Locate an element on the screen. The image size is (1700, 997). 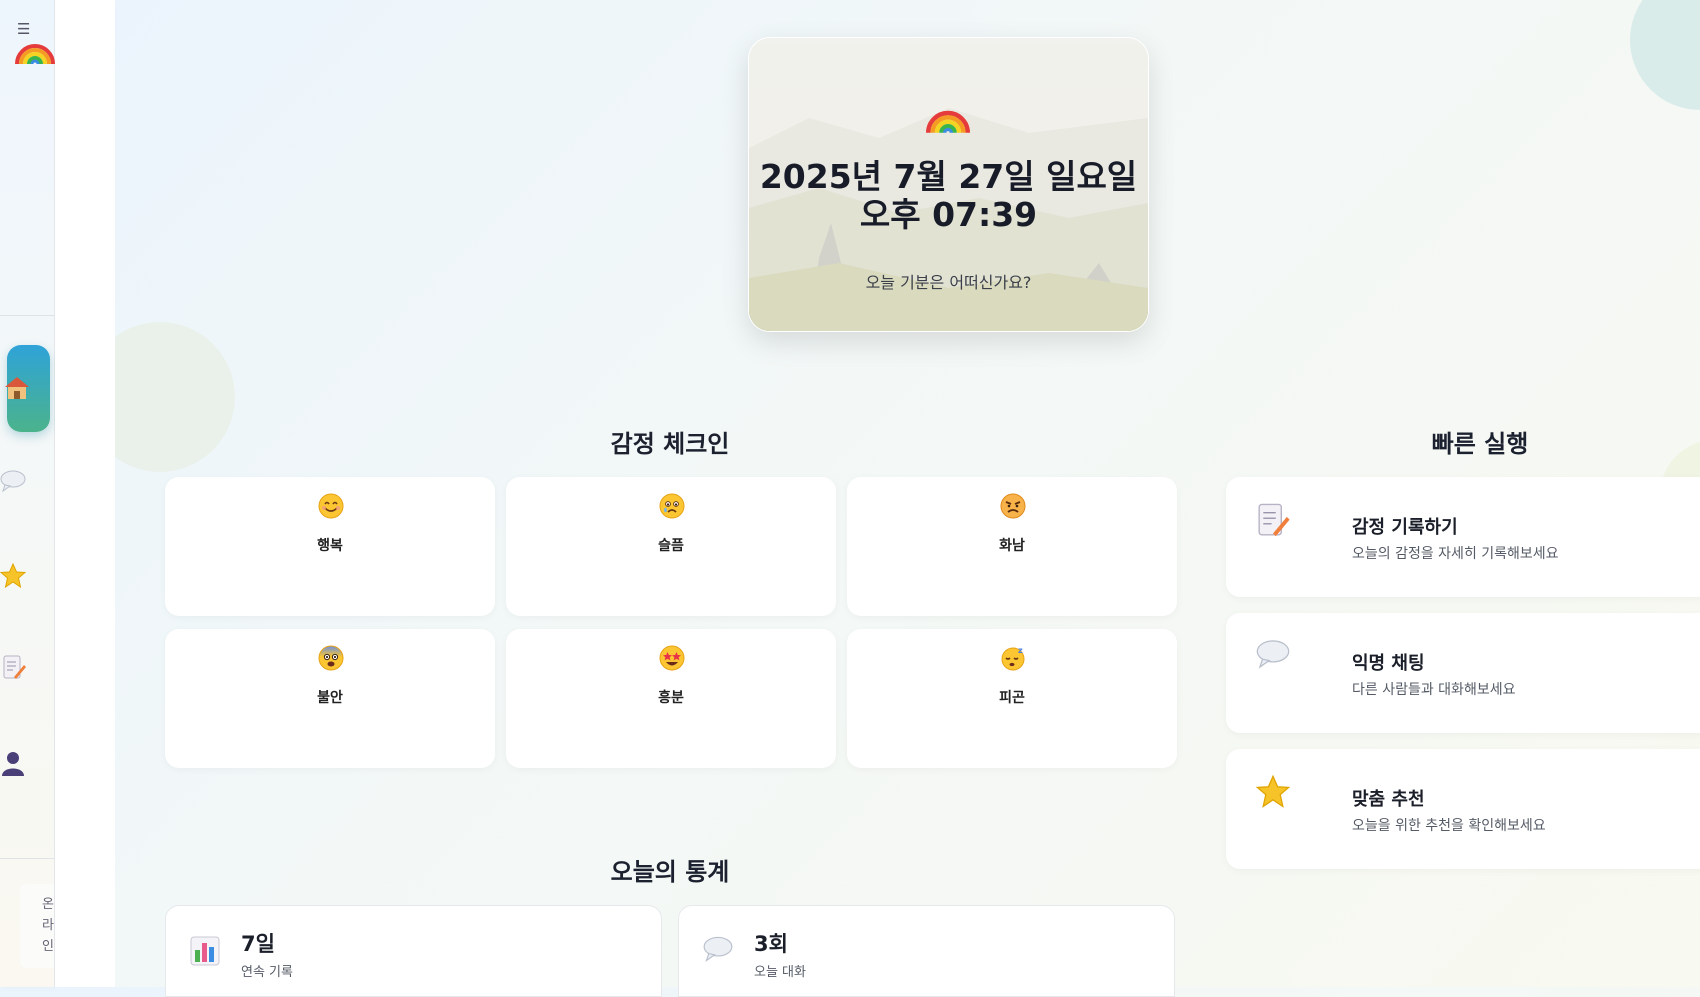
stats-title: 오늘의 통계 is located at coordinates (670, 872).